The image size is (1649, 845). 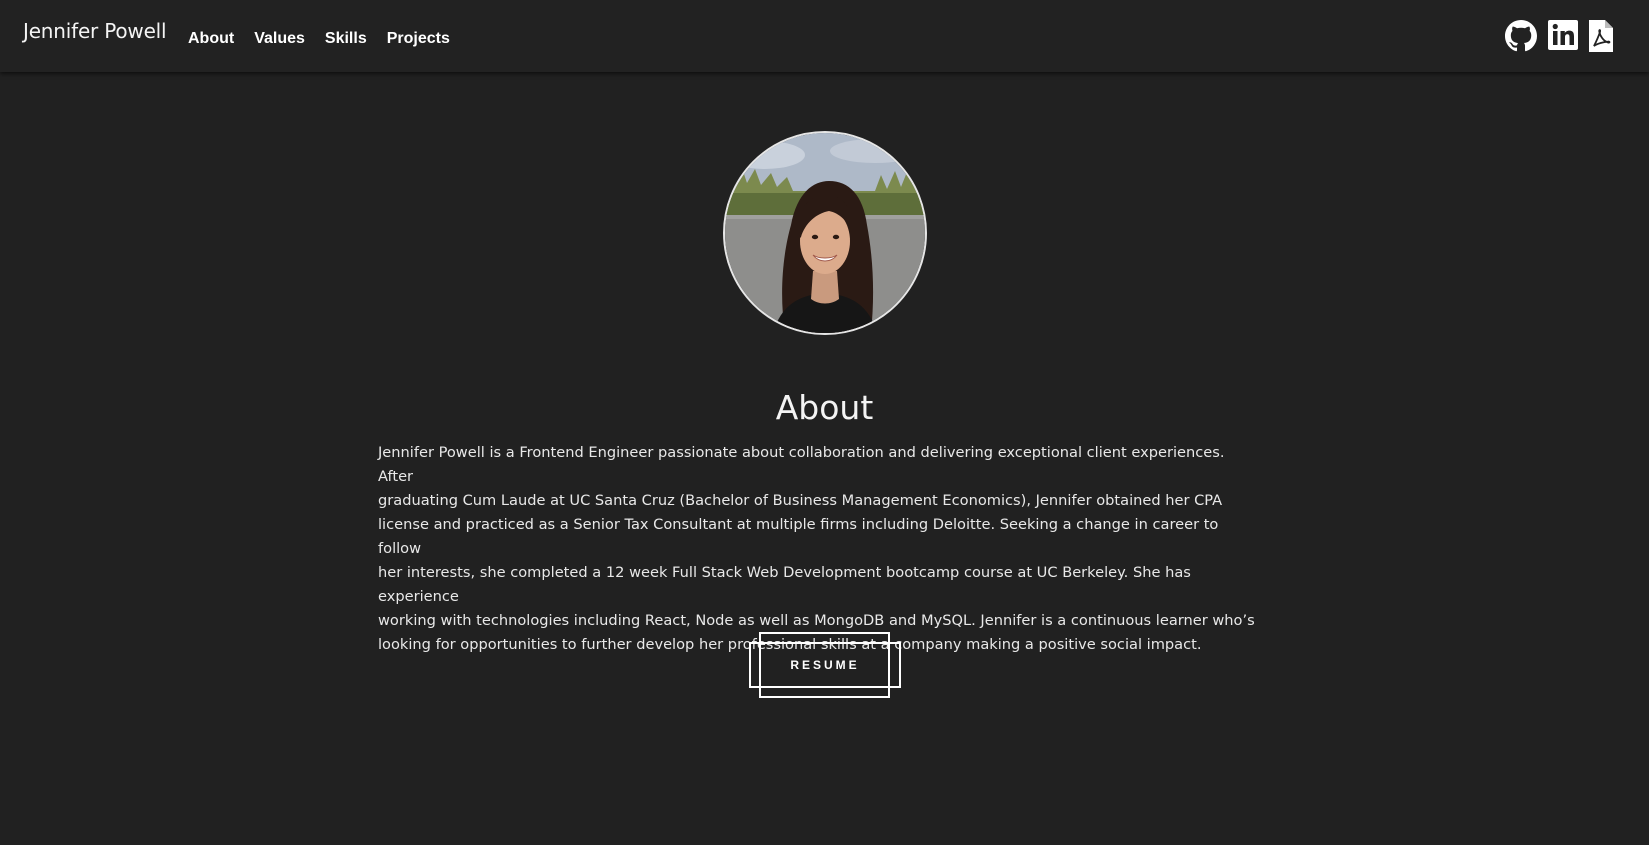 I want to click on github-icon, so click(x=1521, y=36).